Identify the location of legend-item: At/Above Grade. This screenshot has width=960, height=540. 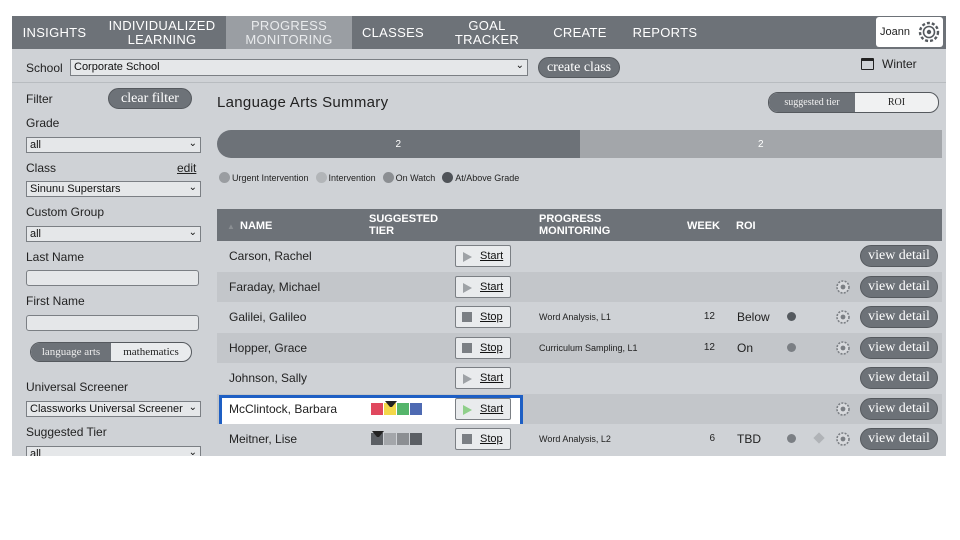
(480, 177).